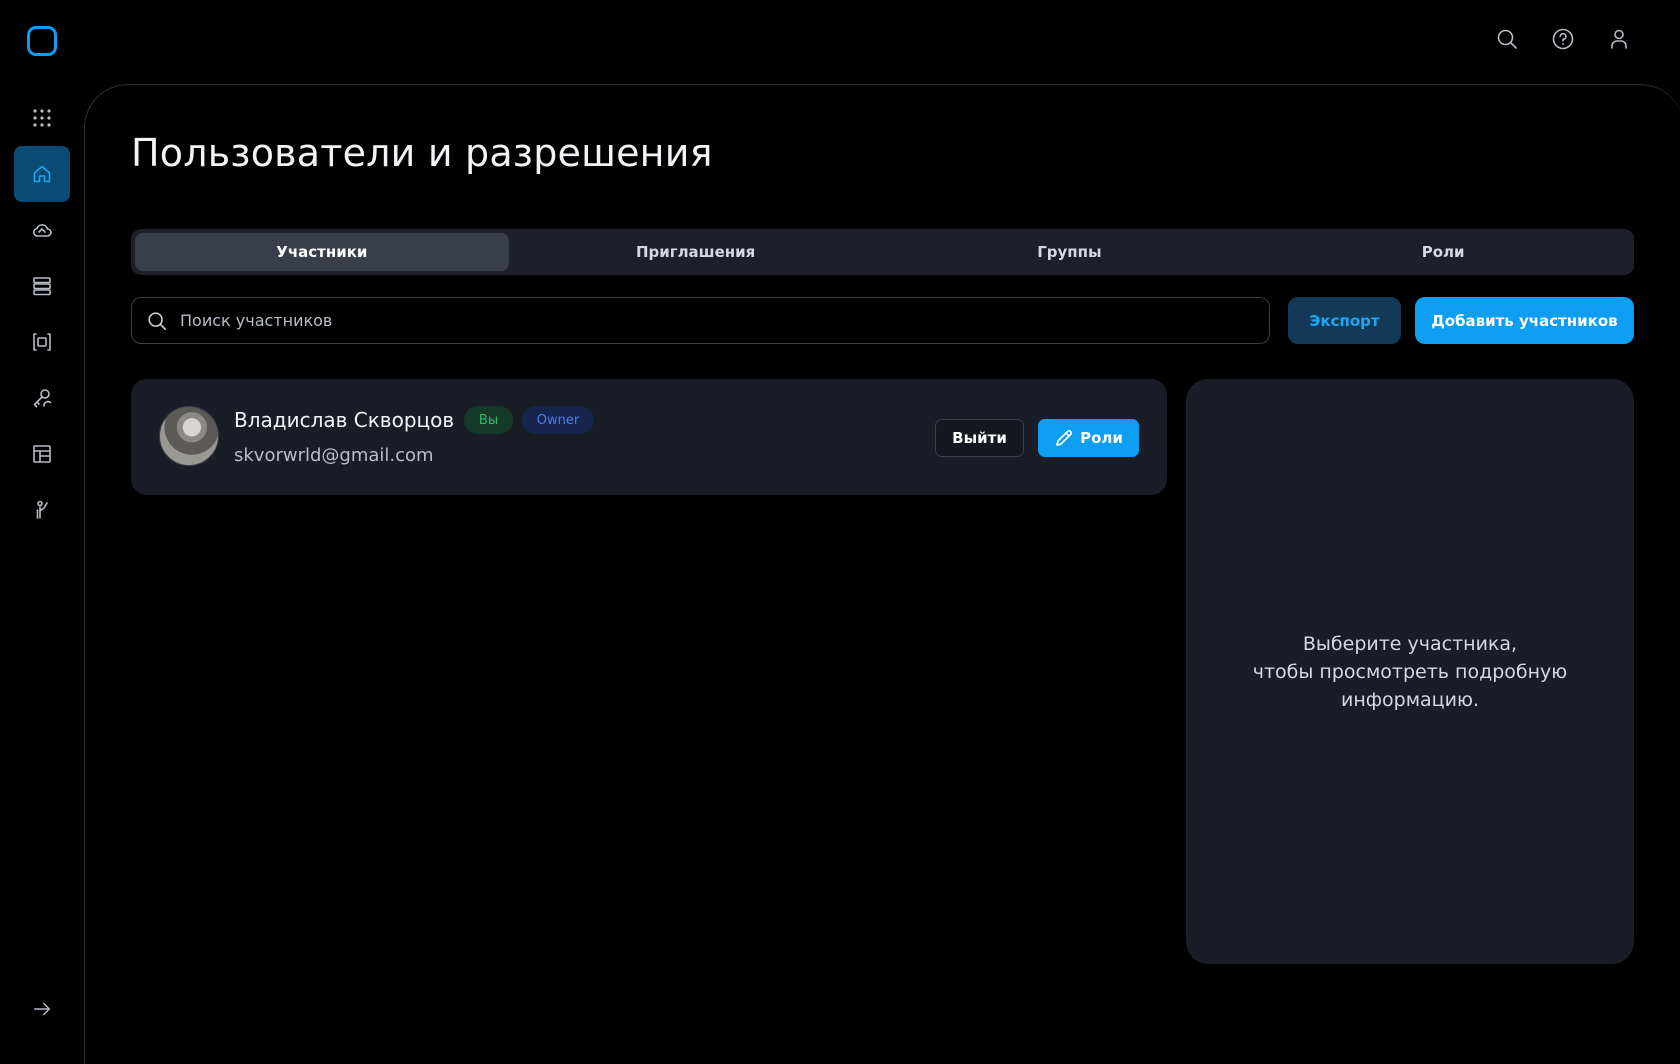  Describe the element at coordinates (189, 436) in the screenshot. I see `avatar` at that location.